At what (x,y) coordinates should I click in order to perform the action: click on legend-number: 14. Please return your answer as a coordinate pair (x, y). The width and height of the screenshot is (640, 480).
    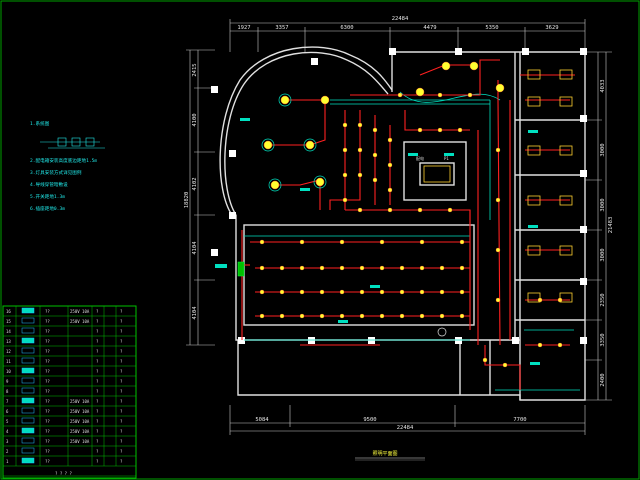
    Looking at the image, I should click on (8, 331).